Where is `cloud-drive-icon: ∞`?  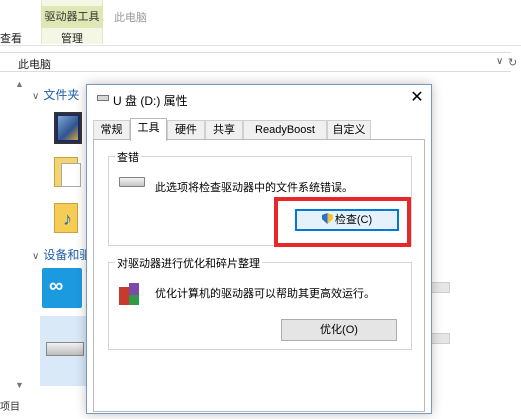
cloud-drive-icon: ∞ is located at coordinates (62, 288).